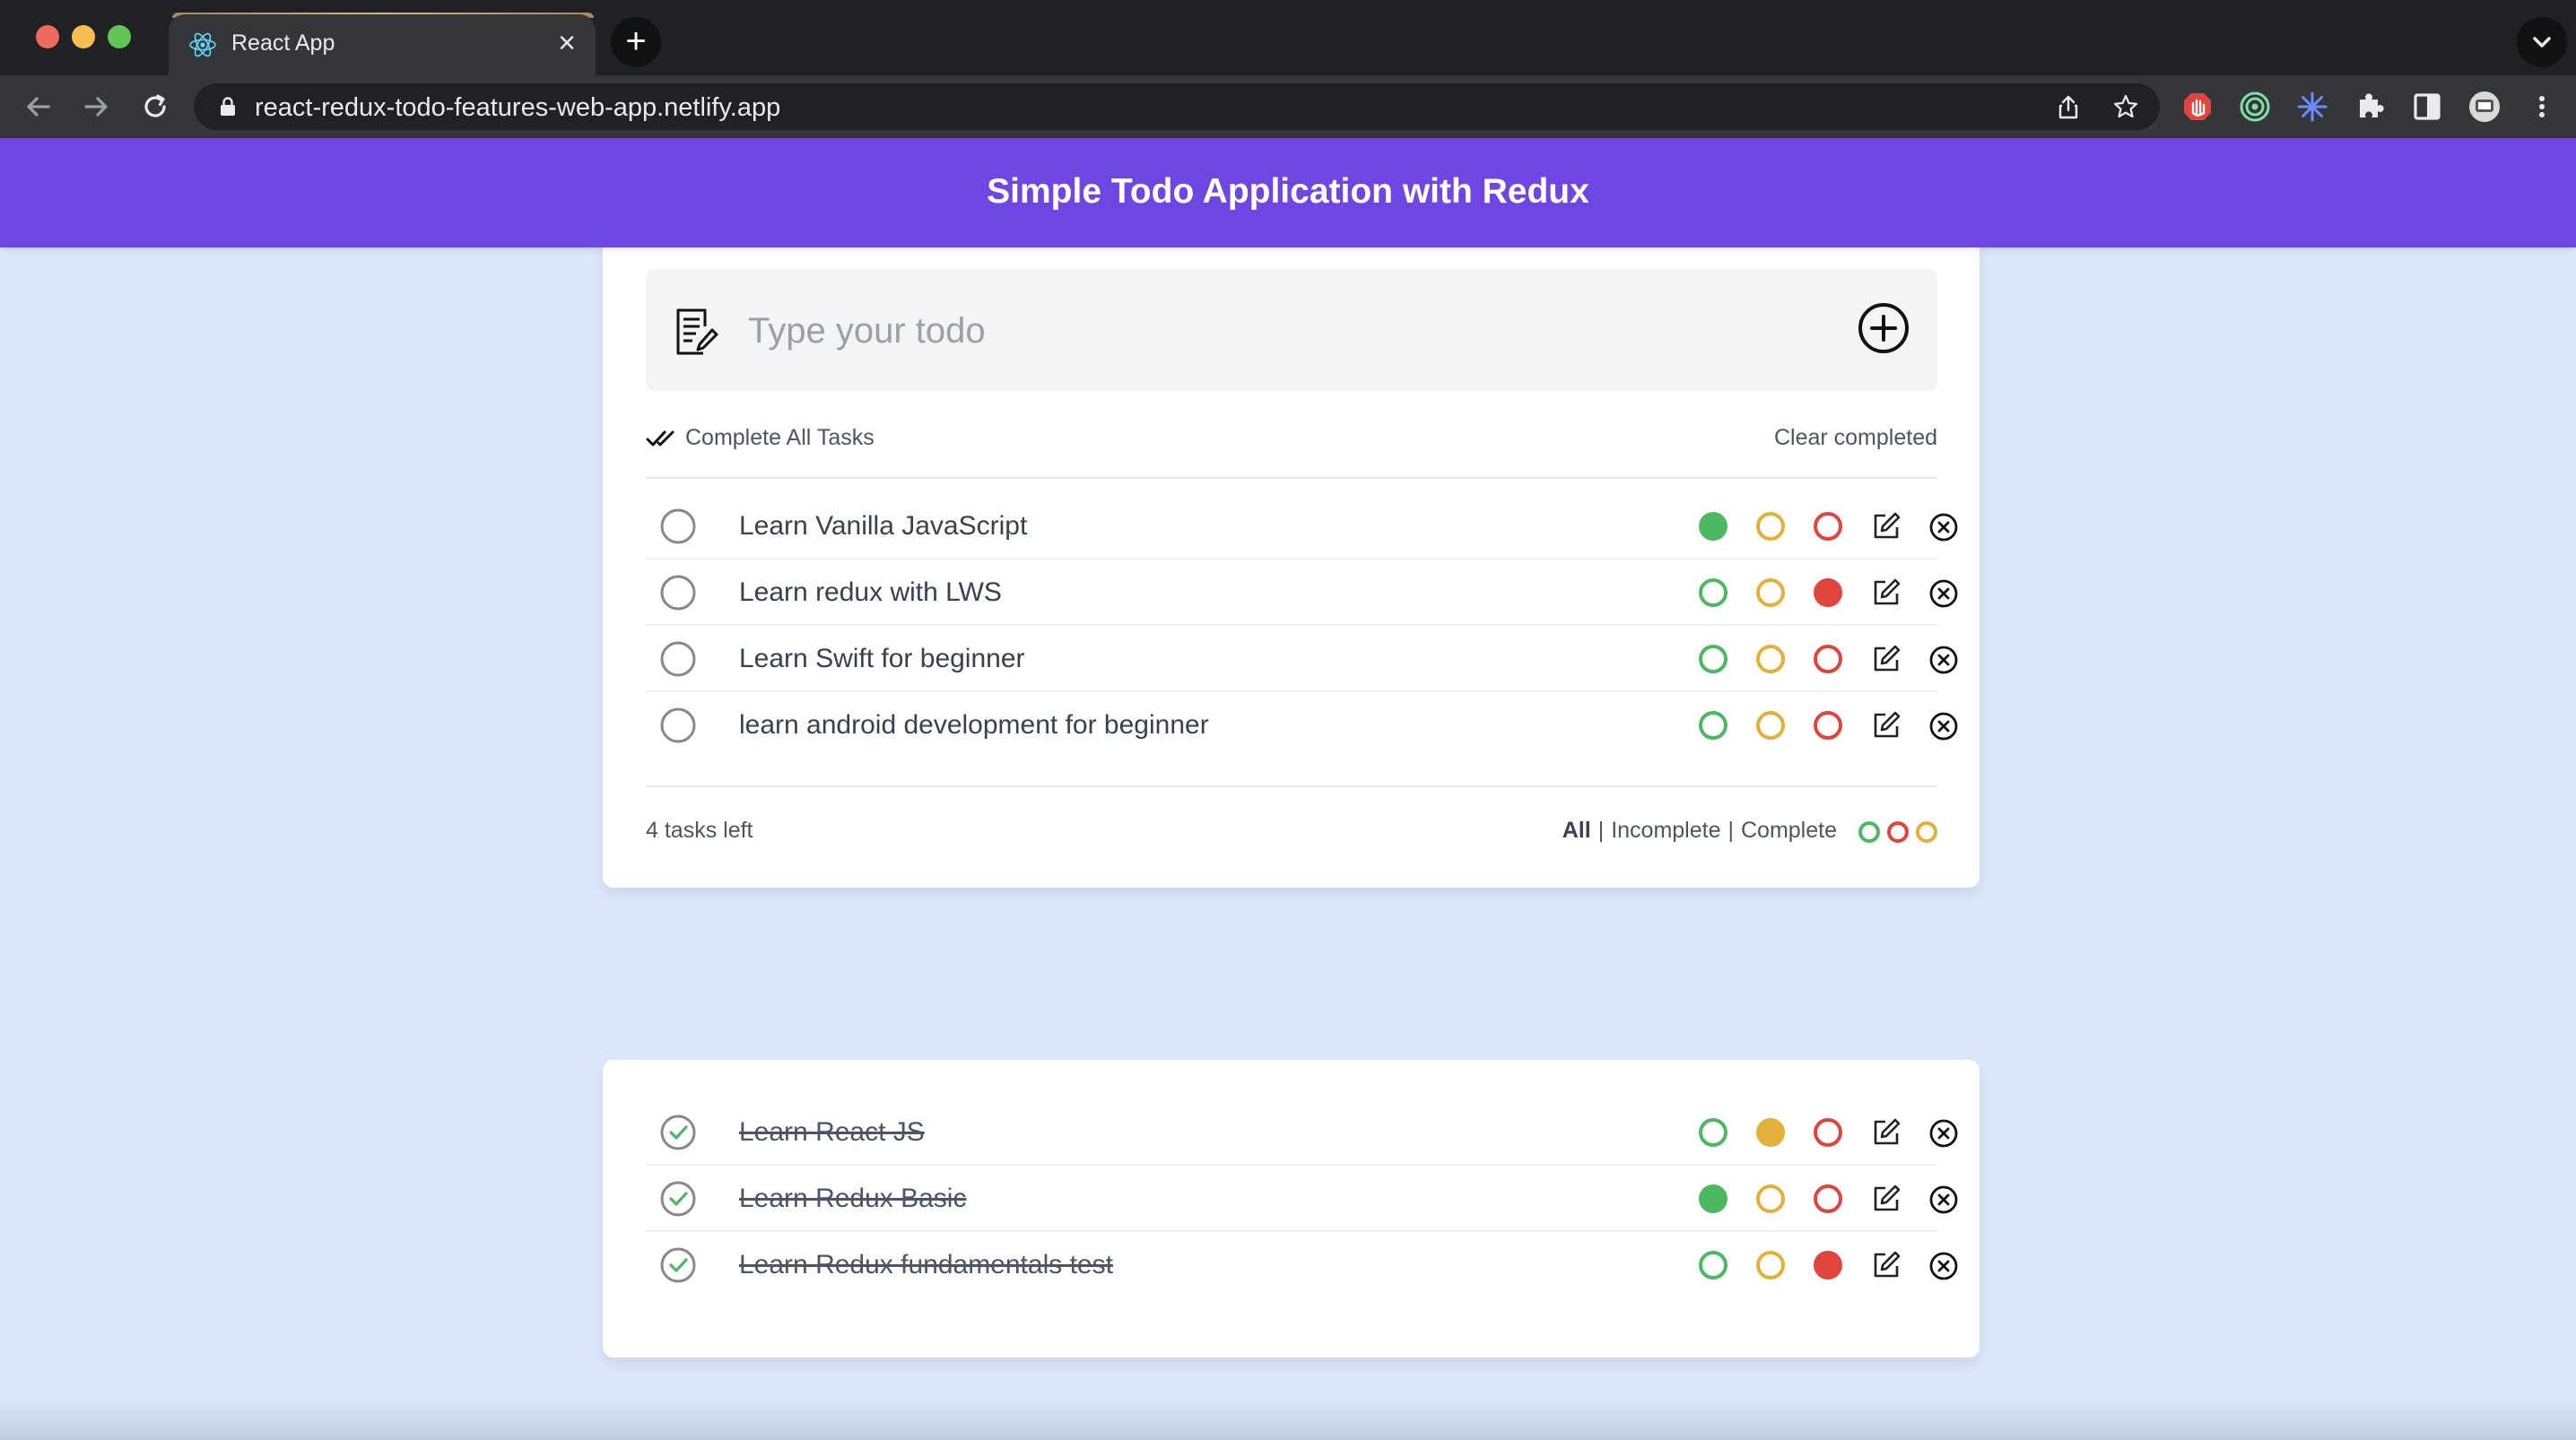 The width and height of the screenshot is (2576, 1440). Describe the element at coordinates (2068, 106) in the screenshot. I see `share-icon` at that location.